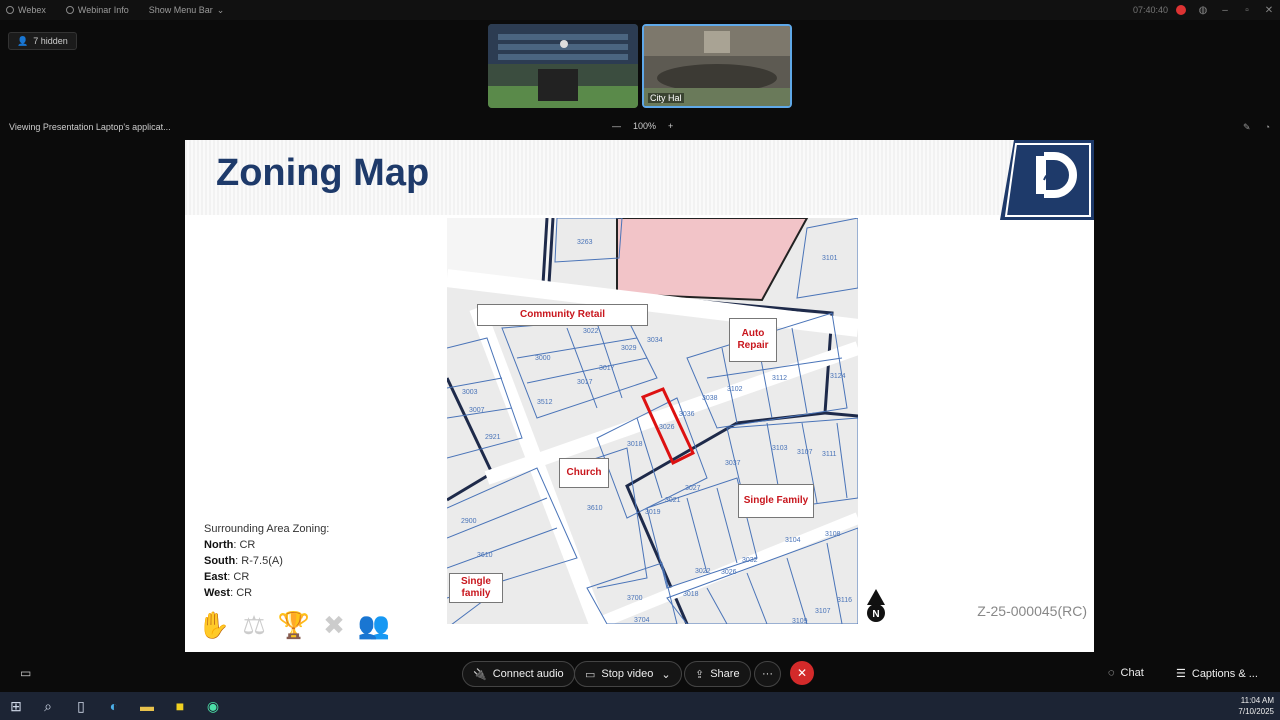  I want to click on file-icon: ▯, so click(81, 706).